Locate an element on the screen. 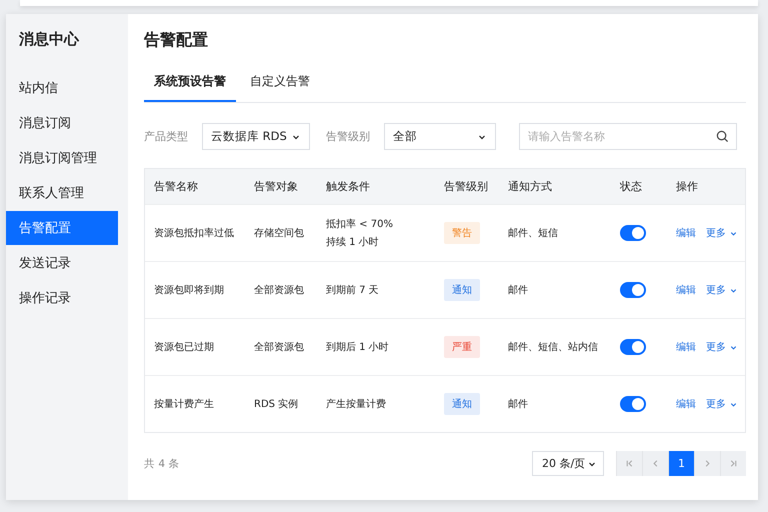 The width and height of the screenshot is (768, 512). level-tag: 严重 is located at coordinates (462, 347).